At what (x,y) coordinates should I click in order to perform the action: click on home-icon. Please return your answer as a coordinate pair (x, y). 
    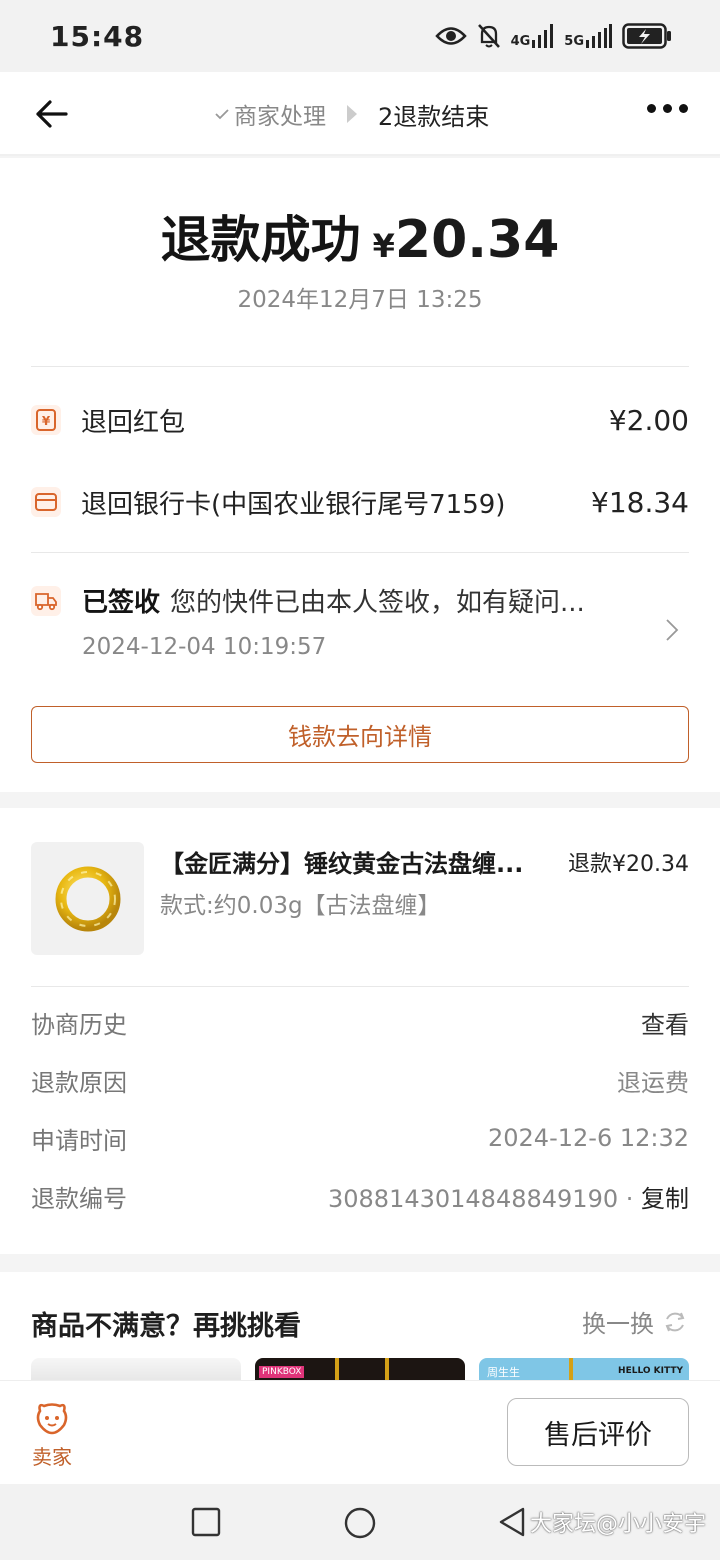
    Looking at the image, I should click on (360, 1523).